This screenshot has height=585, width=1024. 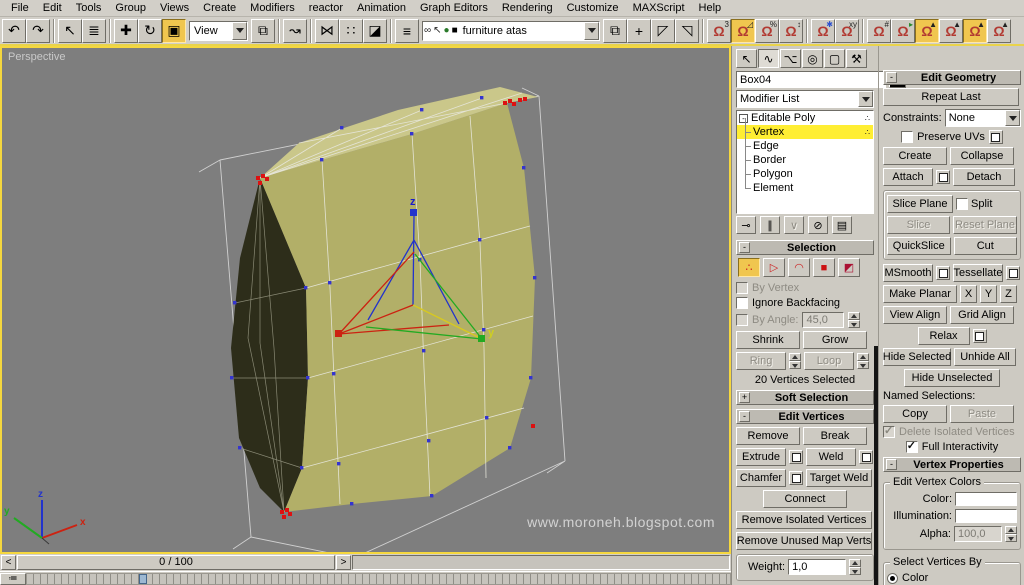 What do you see at coordinates (856, 58) in the screenshot?
I see `utilities-tab: ⚒` at bounding box center [856, 58].